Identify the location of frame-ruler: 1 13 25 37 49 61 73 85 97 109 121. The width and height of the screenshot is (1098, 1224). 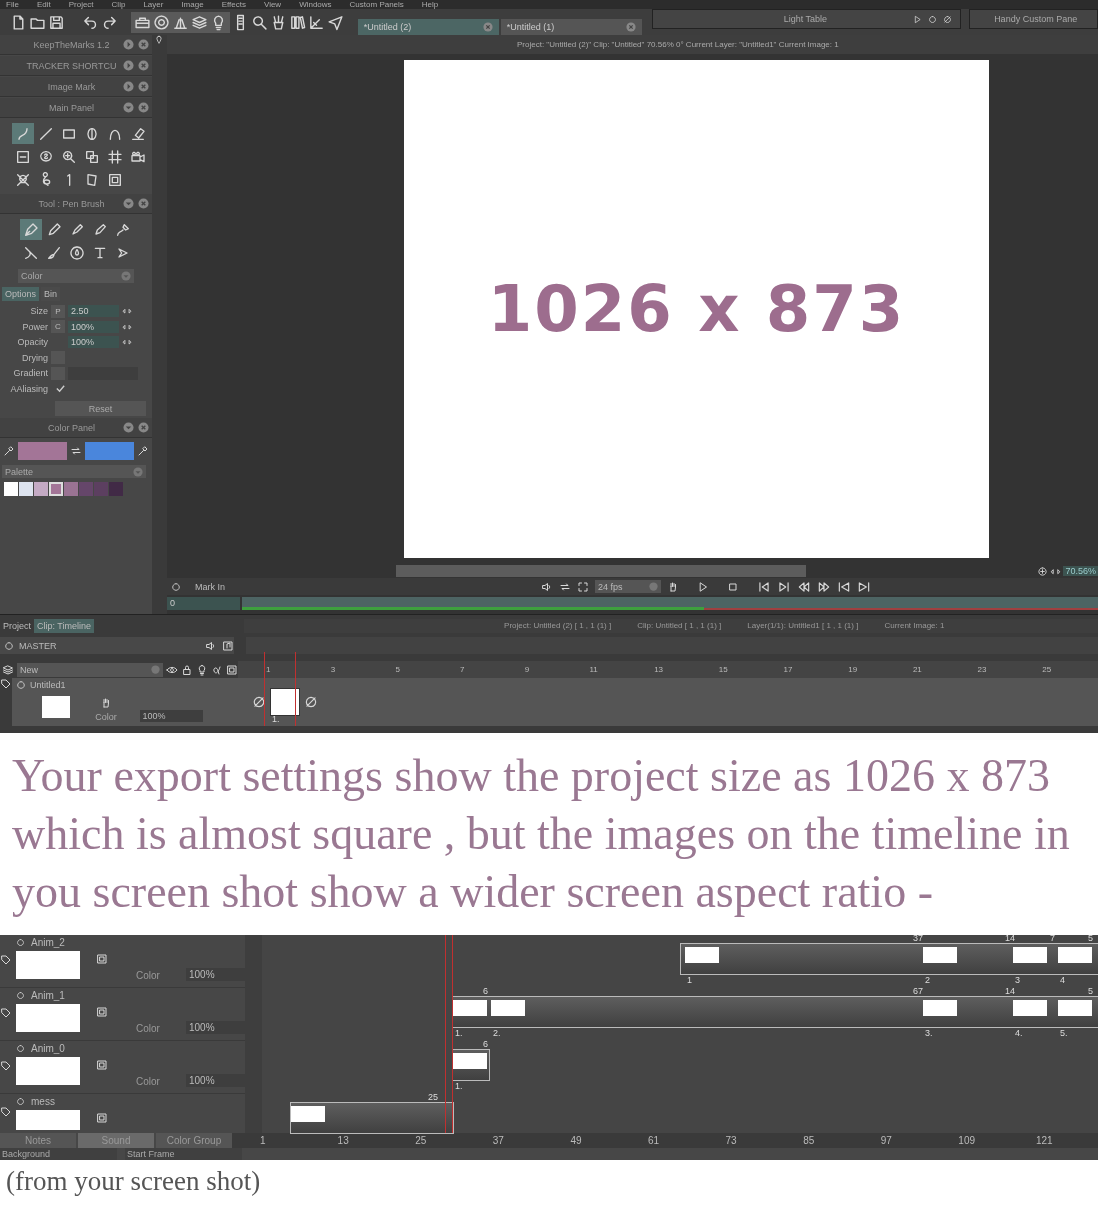
(665, 1140).